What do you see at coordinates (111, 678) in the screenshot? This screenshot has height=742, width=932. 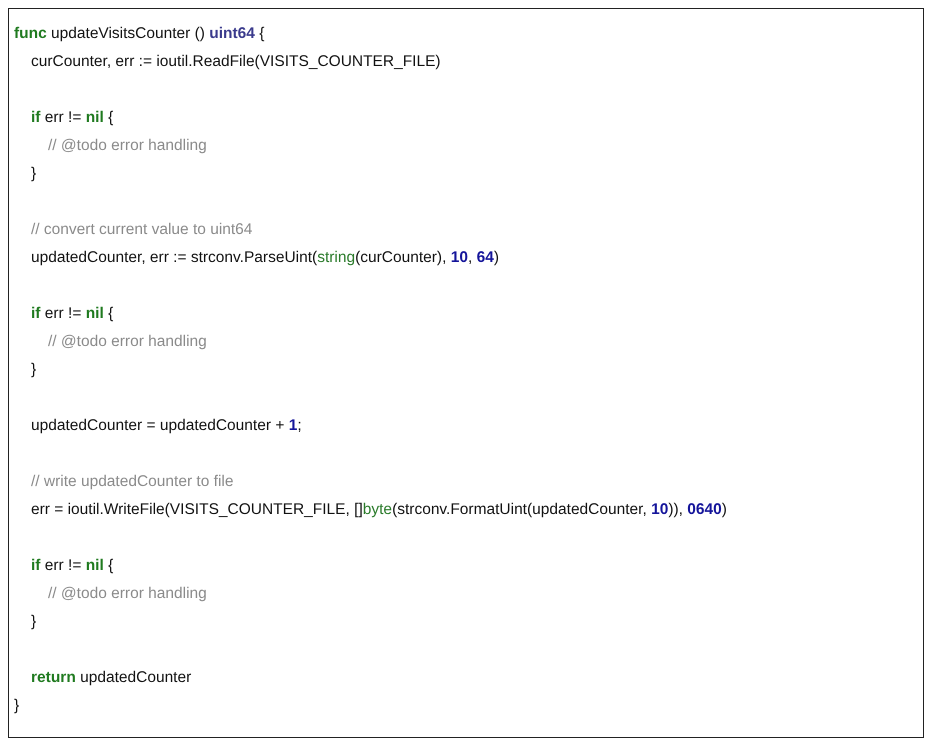 I see `code-line: return updatedCounter` at bounding box center [111, 678].